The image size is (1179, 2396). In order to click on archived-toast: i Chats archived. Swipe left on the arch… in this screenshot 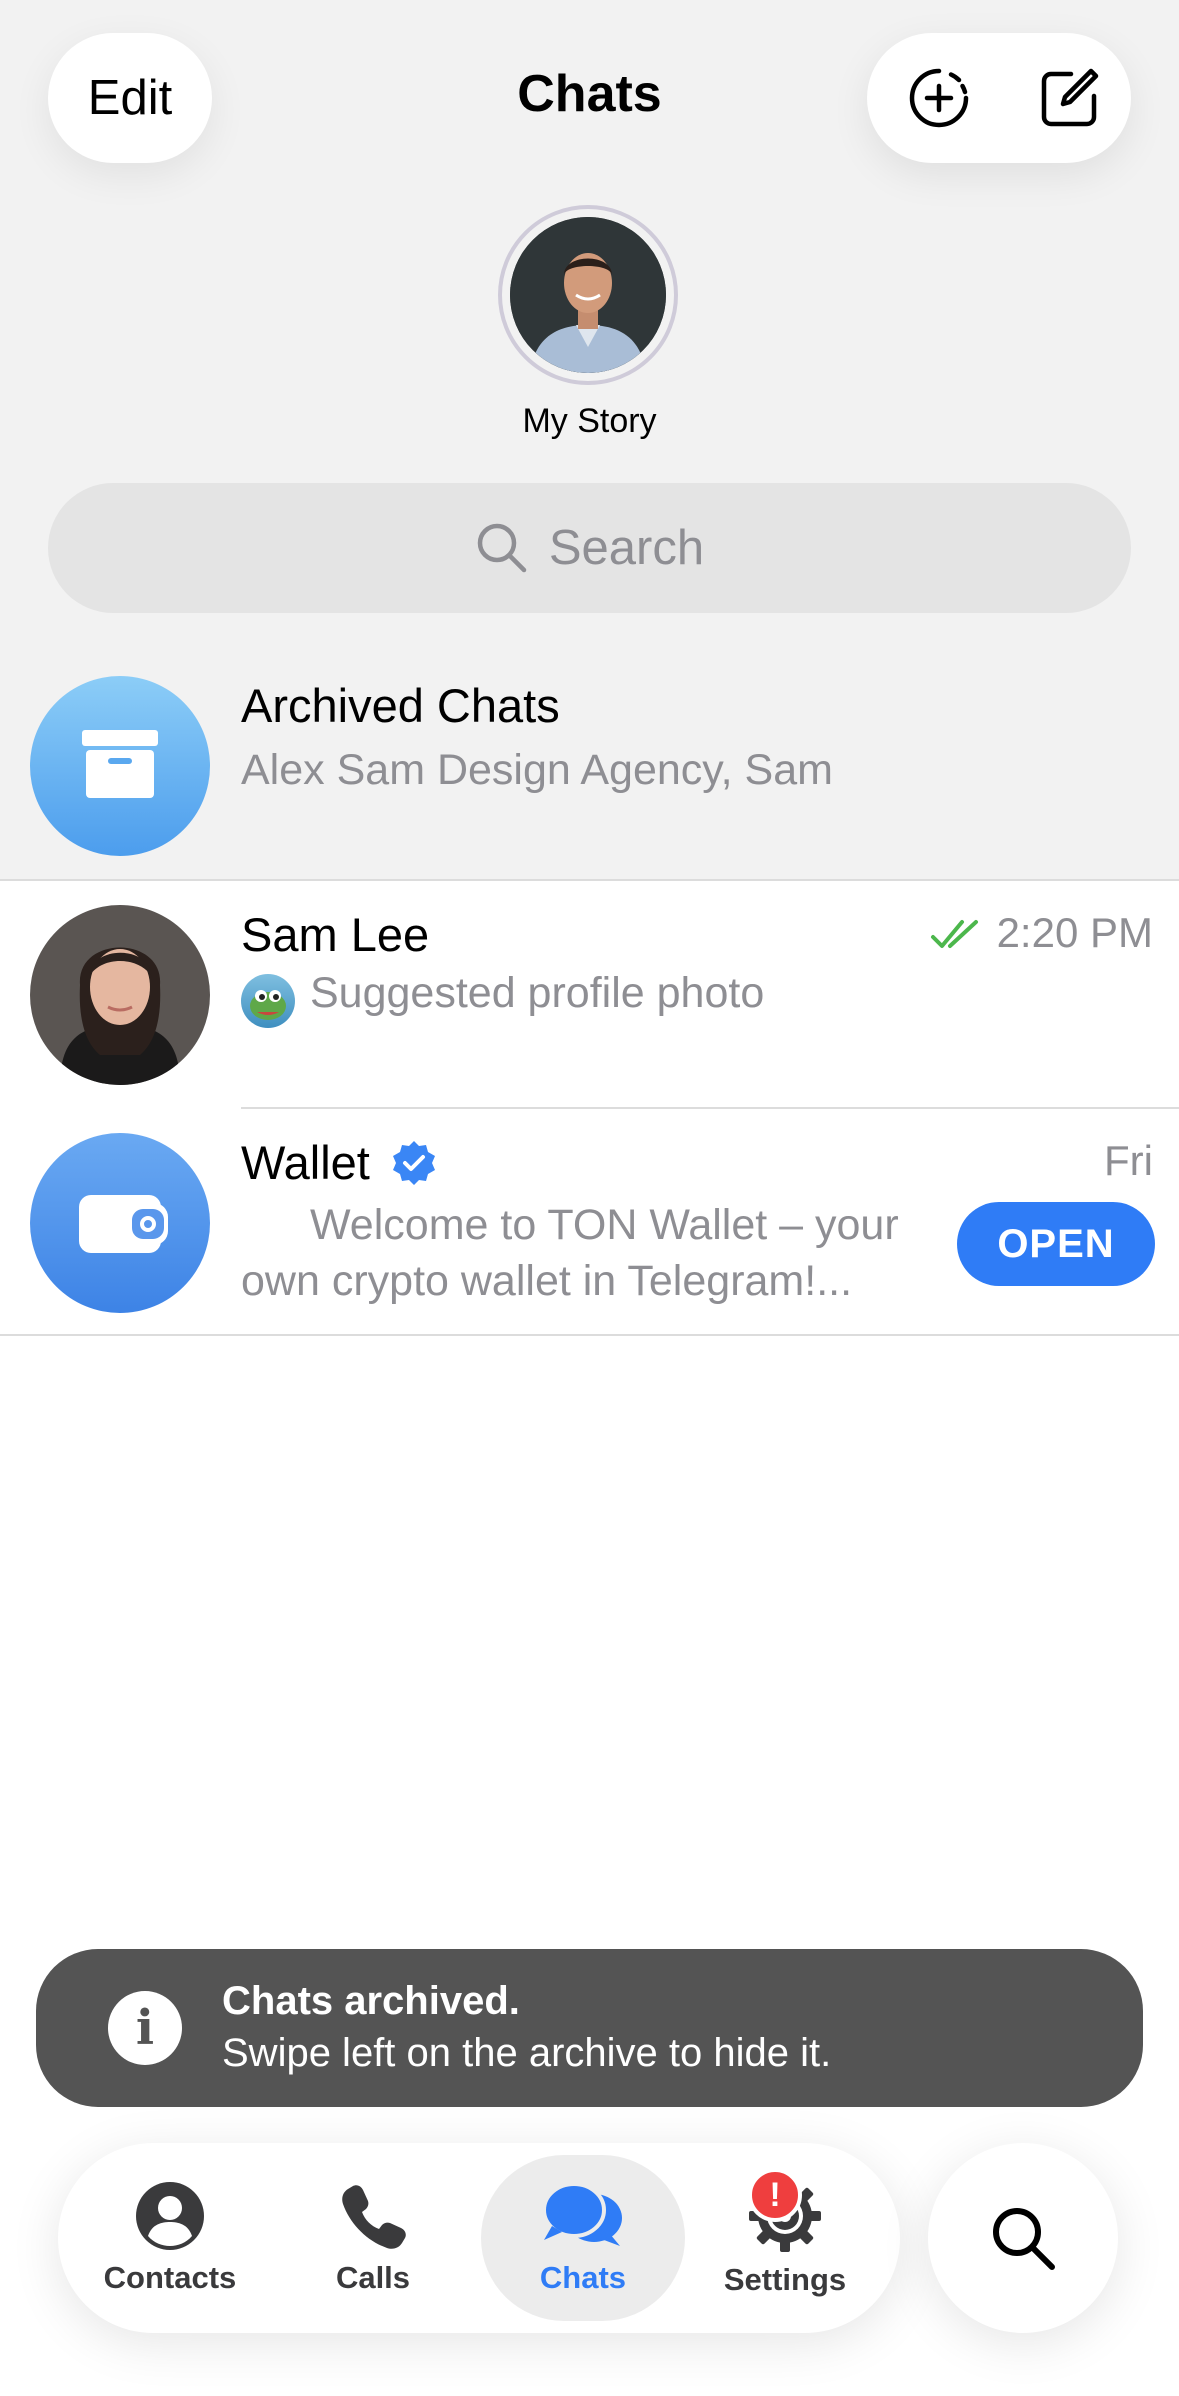, I will do `click(589, 2028)`.